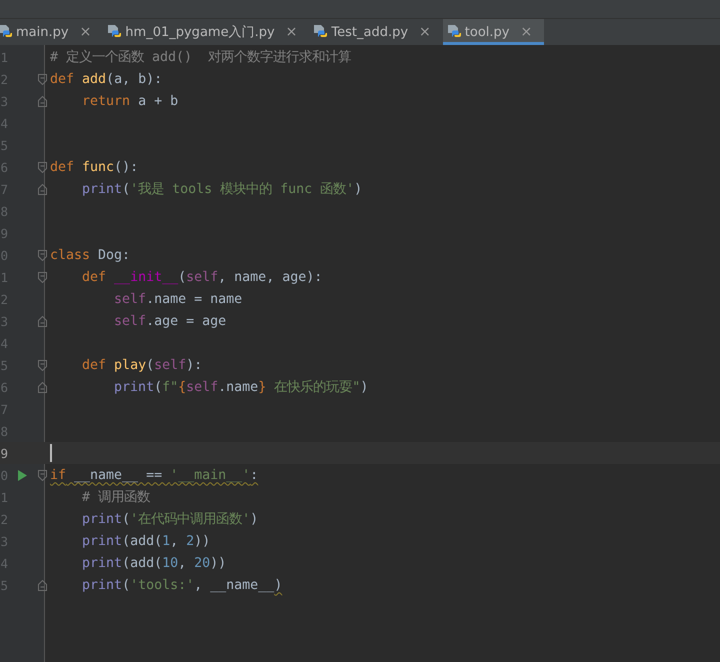 This screenshot has width=720, height=662. What do you see at coordinates (145, 541) in the screenshot?
I see `code-line: print(add(1, 2))` at bounding box center [145, 541].